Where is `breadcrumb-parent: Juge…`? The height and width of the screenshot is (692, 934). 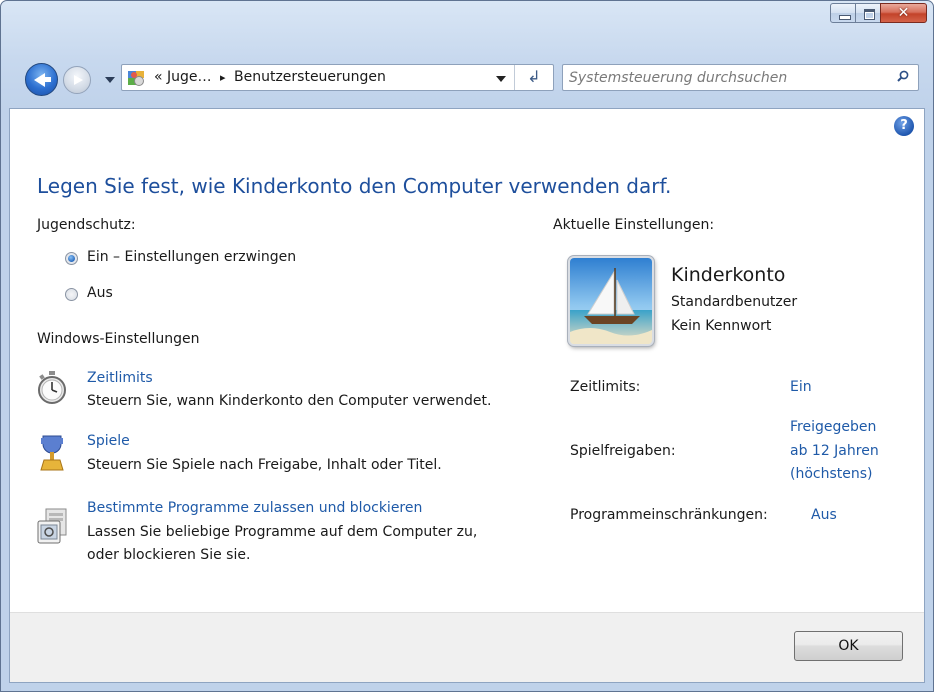 breadcrumb-parent: Juge… is located at coordinates (189, 77).